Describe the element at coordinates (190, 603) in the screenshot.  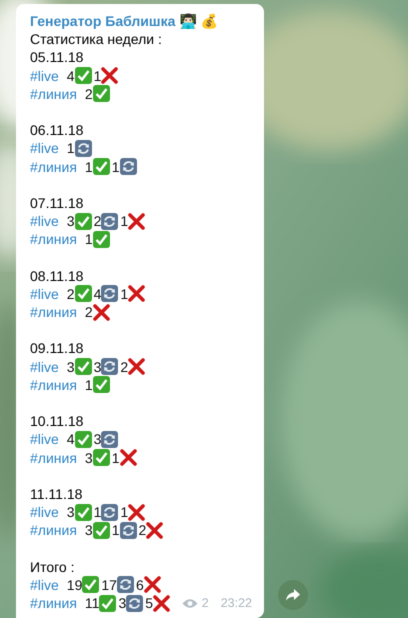
I see `eye-icon` at that location.